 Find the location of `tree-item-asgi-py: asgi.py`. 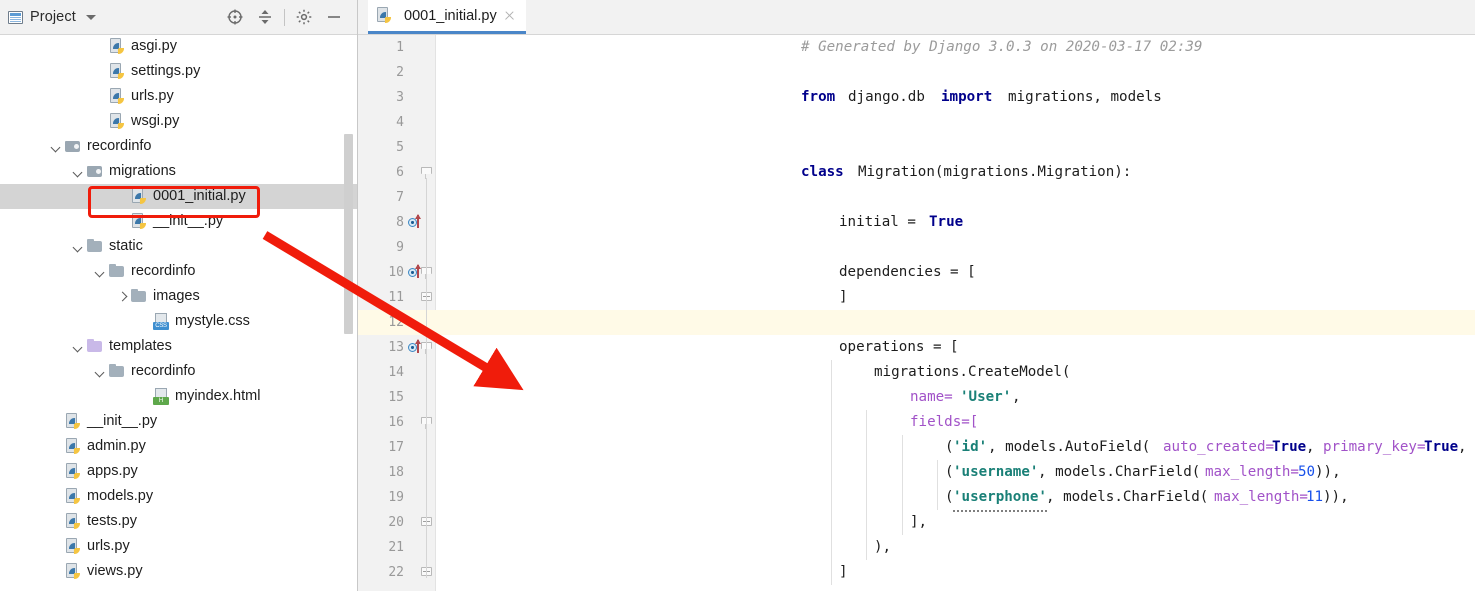

tree-item-asgi-py: asgi.py is located at coordinates (178, 46).